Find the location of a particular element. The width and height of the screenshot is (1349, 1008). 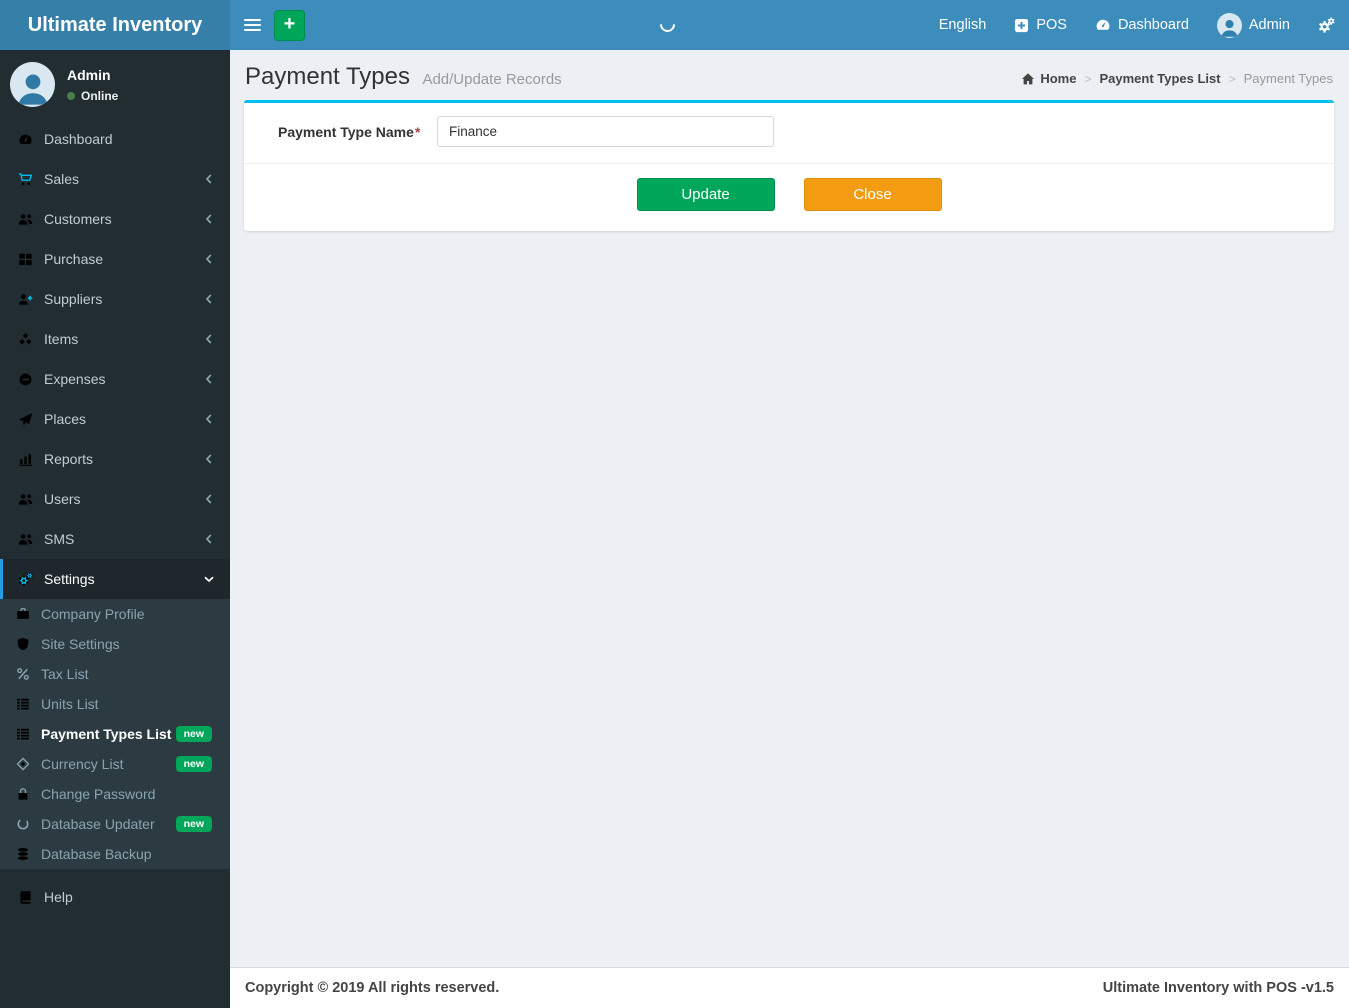

submenu-item-database-updater: Database Updater new is located at coordinates (115, 824).